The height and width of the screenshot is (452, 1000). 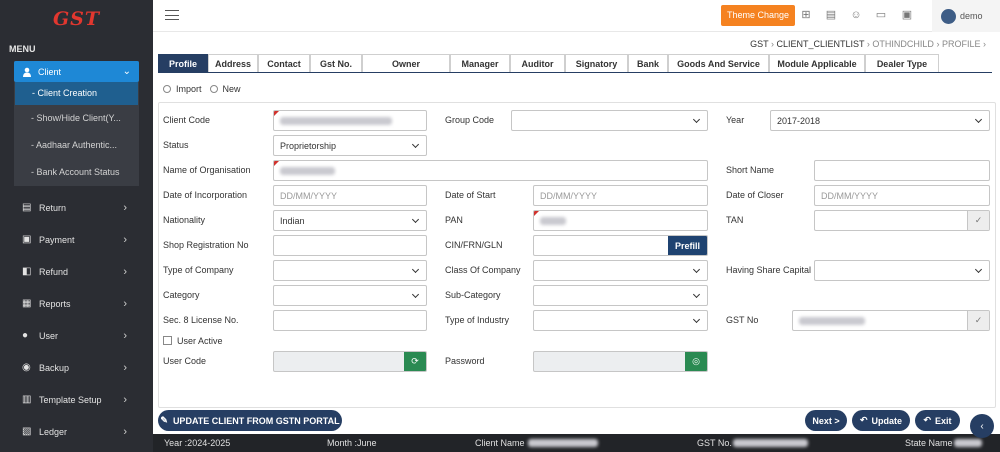 What do you see at coordinates (696, 294) in the screenshot?
I see `chevron-down-icon` at bounding box center [696, 294].